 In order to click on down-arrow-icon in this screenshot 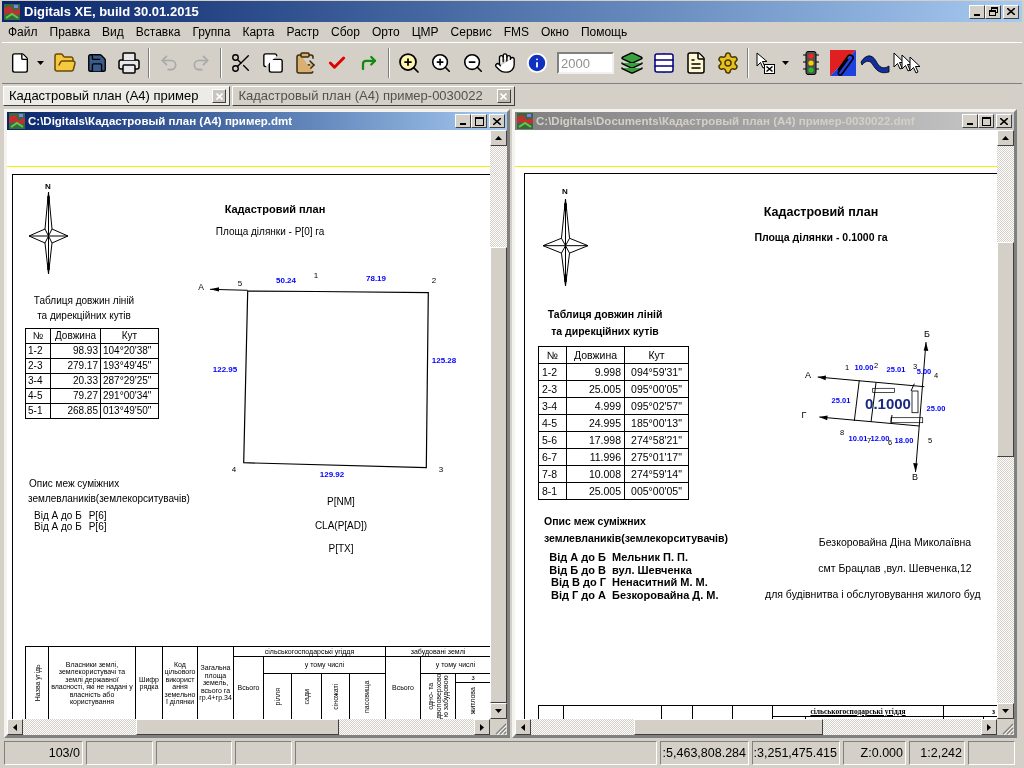, I will do `click(498, 711)`.